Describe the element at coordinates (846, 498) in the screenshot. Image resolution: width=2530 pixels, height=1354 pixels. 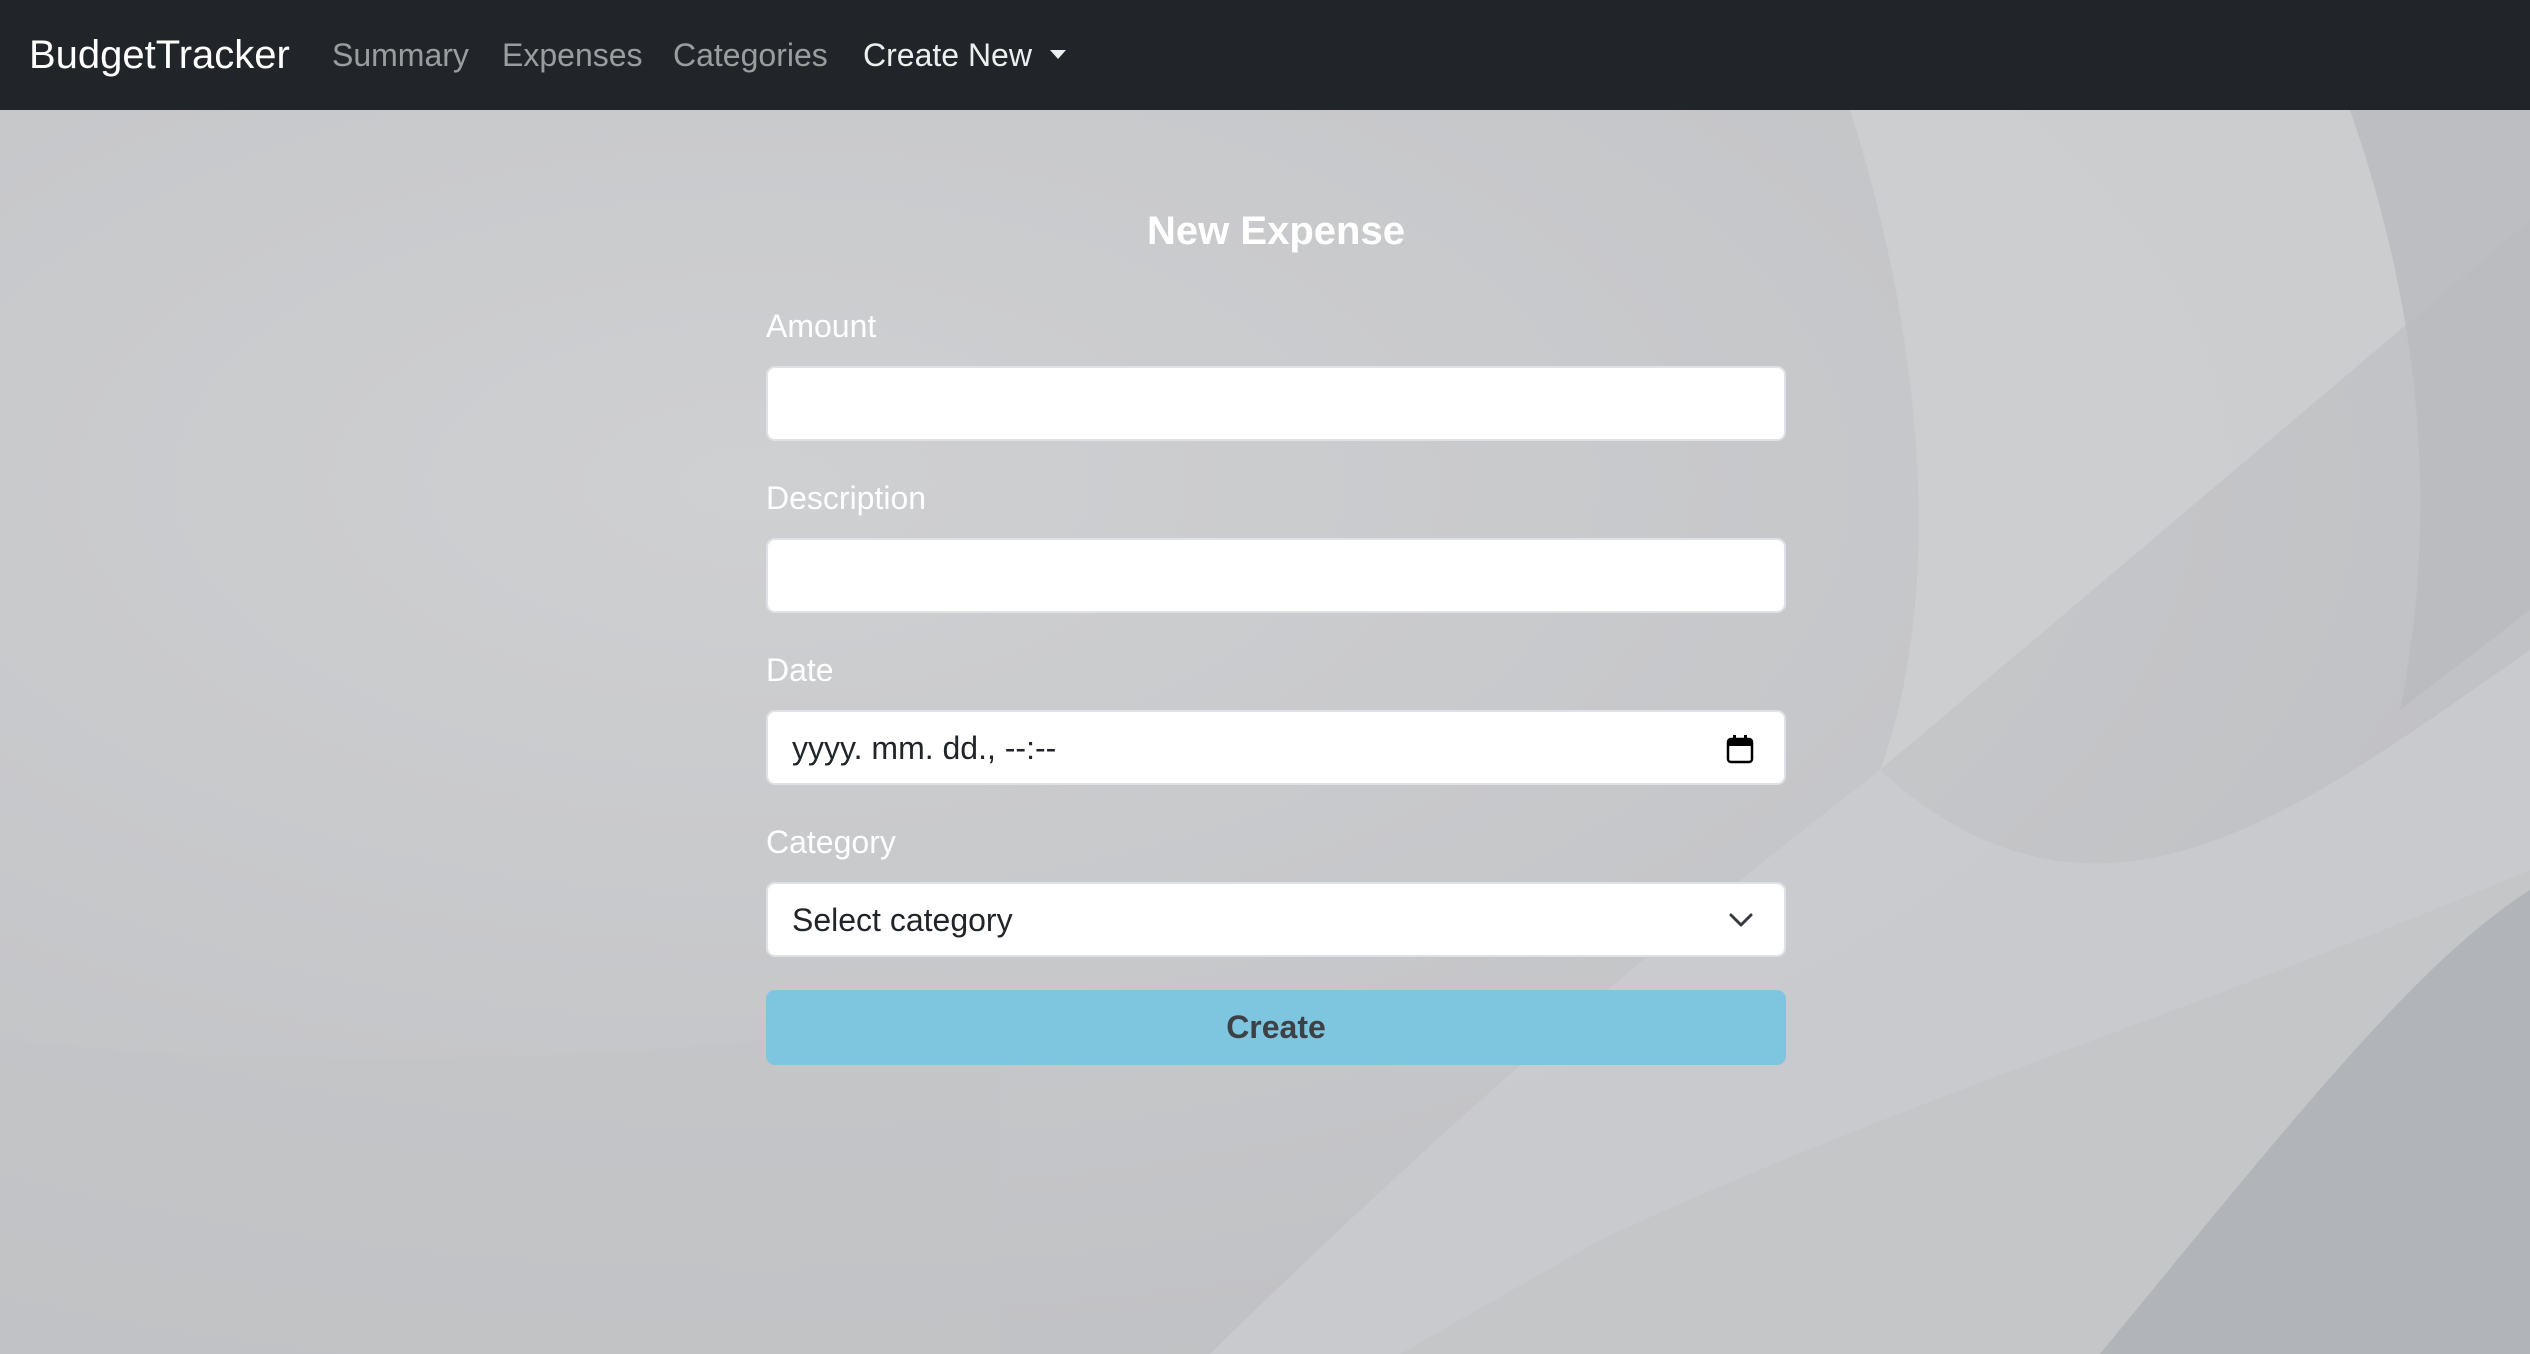
I see `description-label: Description` at that location.